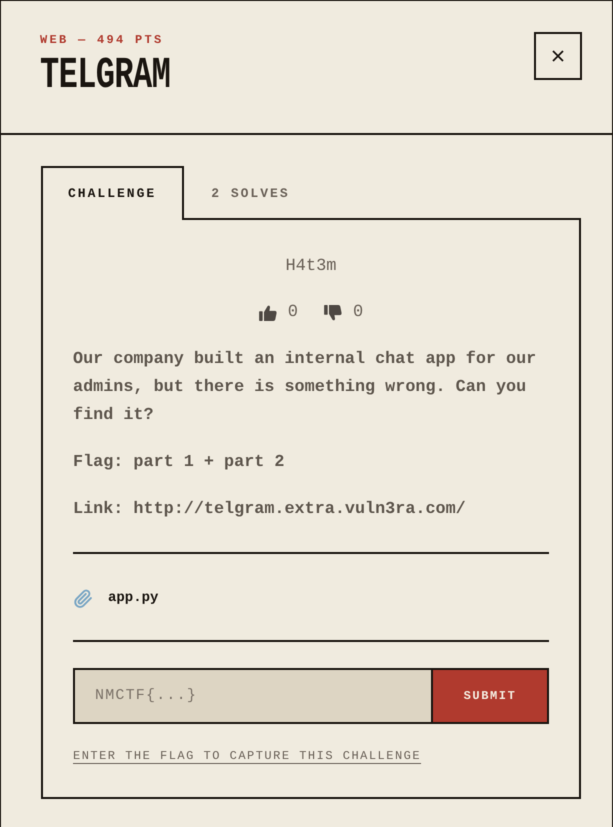 This screenshot has height=827, width=613. Describe the element at coordinates (333, 313) in the screenshot. I see `thumbs-down-icon` at that location.